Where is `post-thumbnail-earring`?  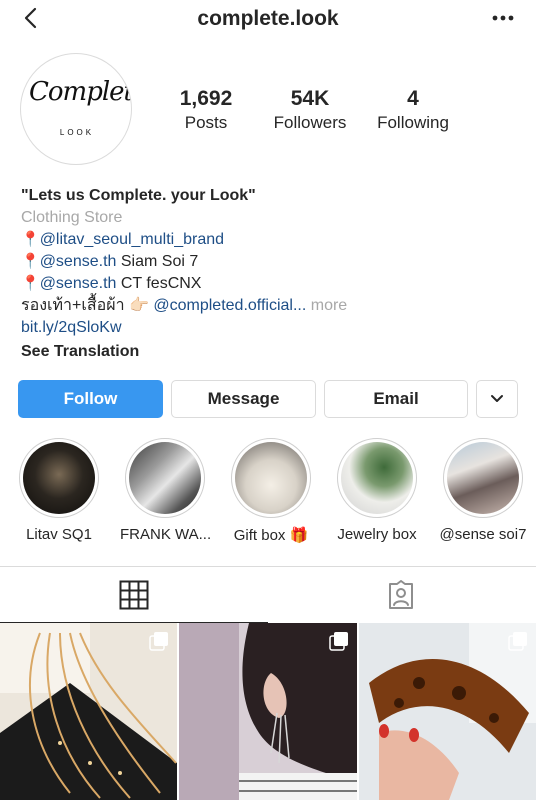 post-thumbnail-earring is located at coordinates (268, 711).